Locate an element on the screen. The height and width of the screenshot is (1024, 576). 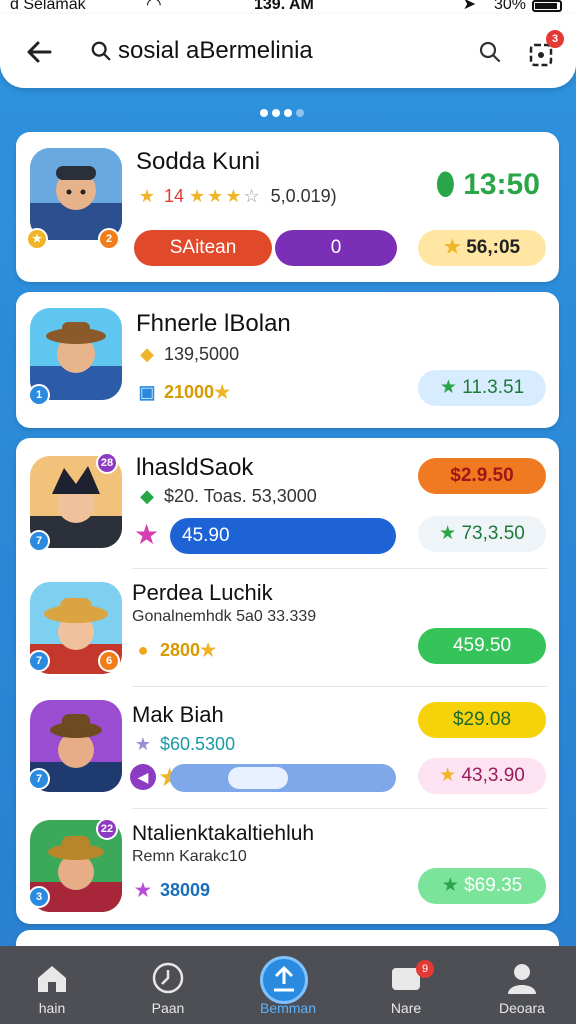
upload-icon is located at coordinates (284, 978).